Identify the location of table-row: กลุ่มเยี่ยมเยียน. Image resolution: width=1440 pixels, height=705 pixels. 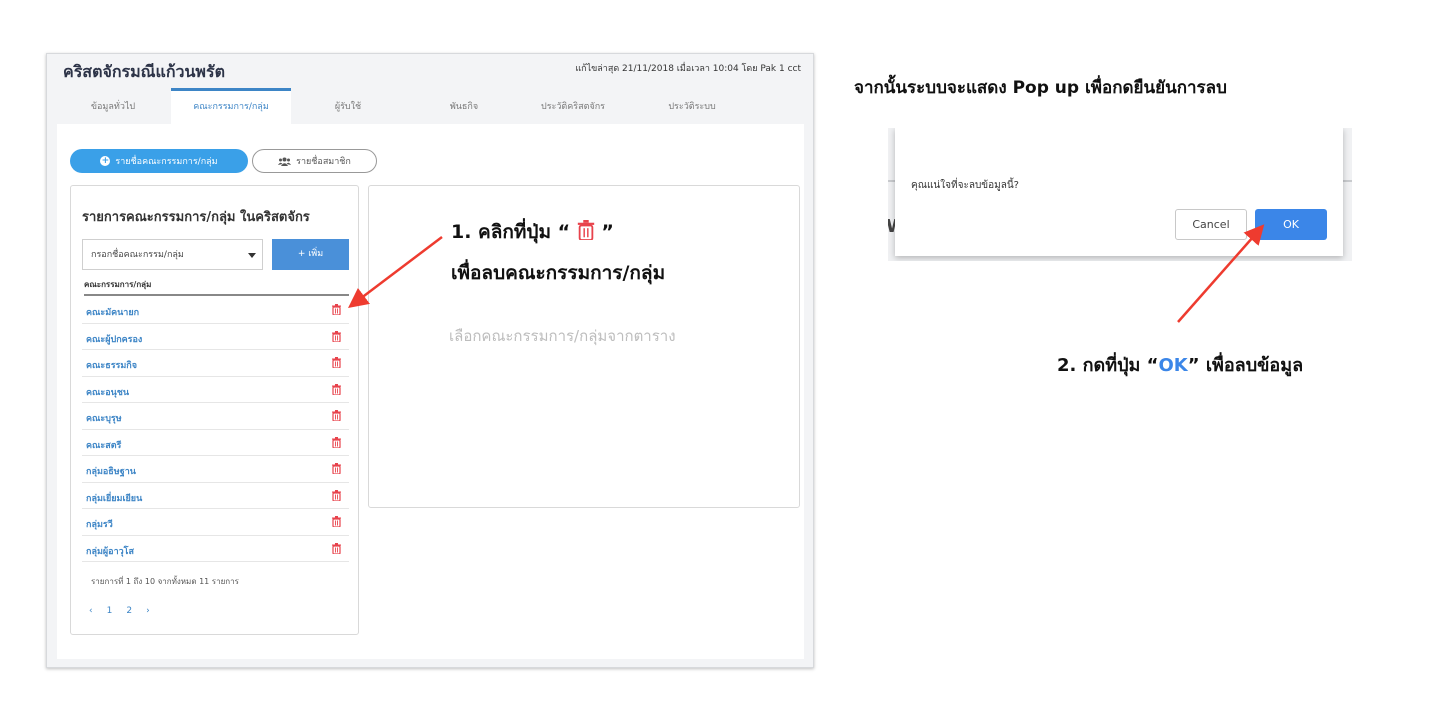
(215, 496).